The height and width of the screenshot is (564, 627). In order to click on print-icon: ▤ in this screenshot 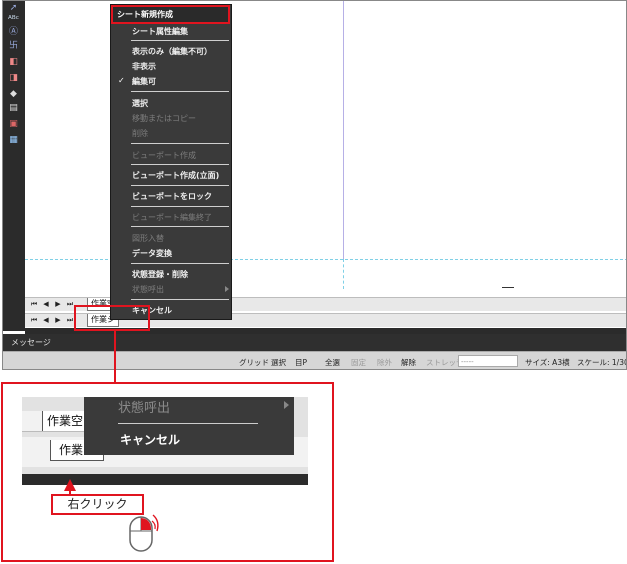, I will do `click(13, 108)`.